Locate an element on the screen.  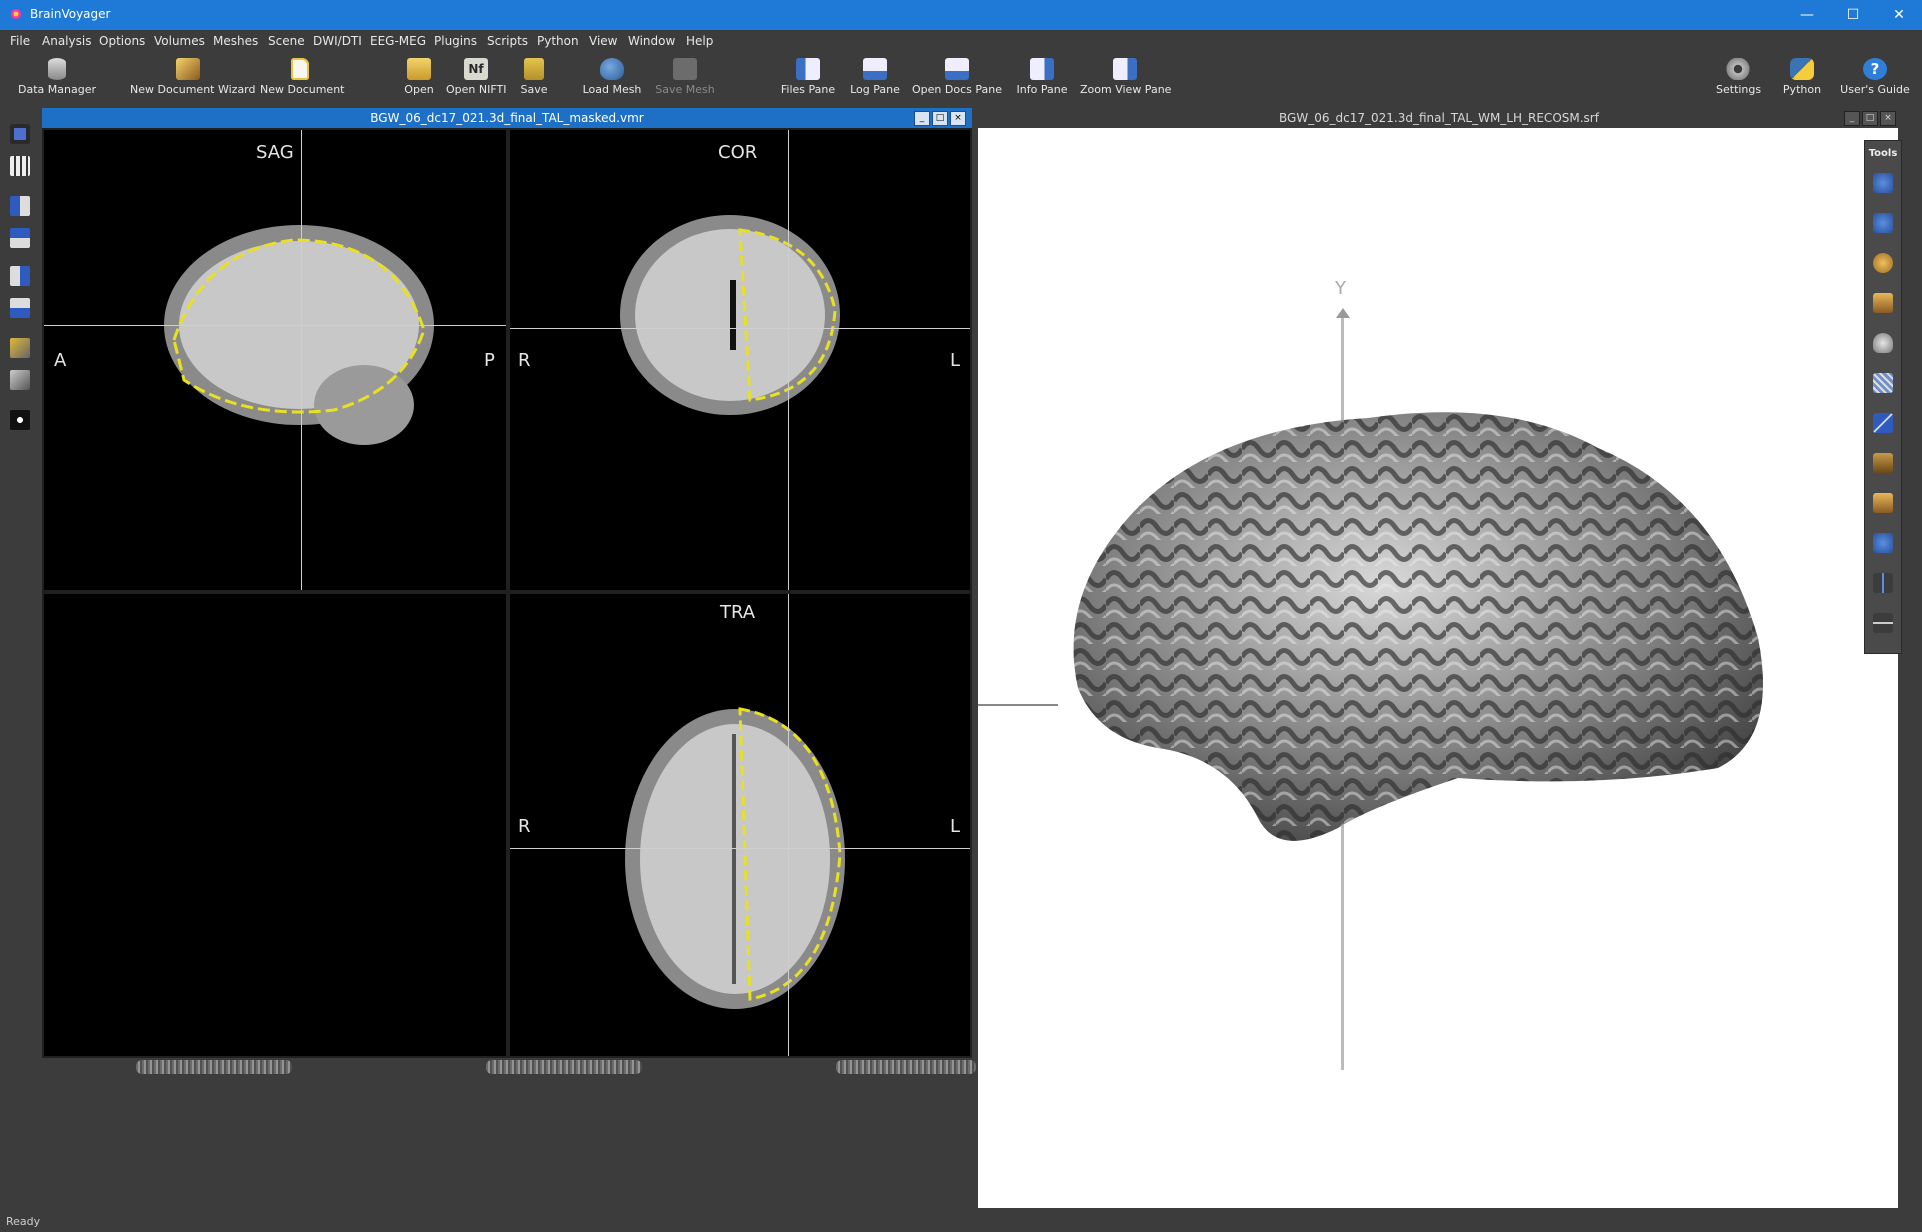
minimize-button: — is located at coordinates (1807, 15).